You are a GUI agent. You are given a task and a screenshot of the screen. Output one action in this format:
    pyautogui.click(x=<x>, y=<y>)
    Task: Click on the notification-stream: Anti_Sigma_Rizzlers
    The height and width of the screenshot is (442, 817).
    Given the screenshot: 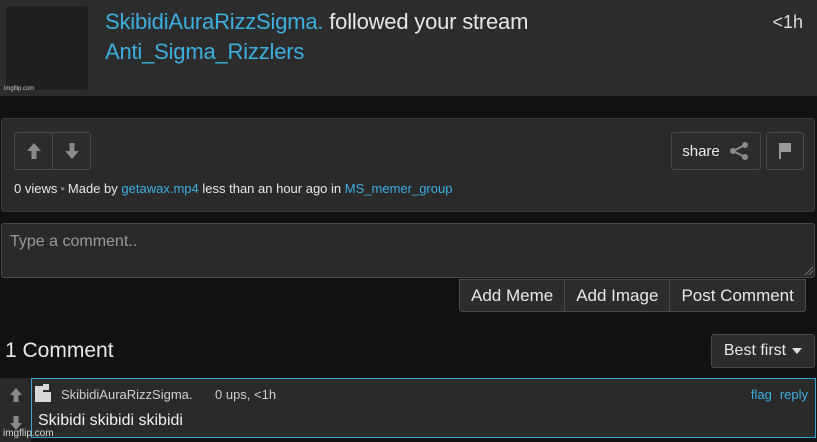 What is the action you would take?
    pyautogui.click(x=204, y=52)
    